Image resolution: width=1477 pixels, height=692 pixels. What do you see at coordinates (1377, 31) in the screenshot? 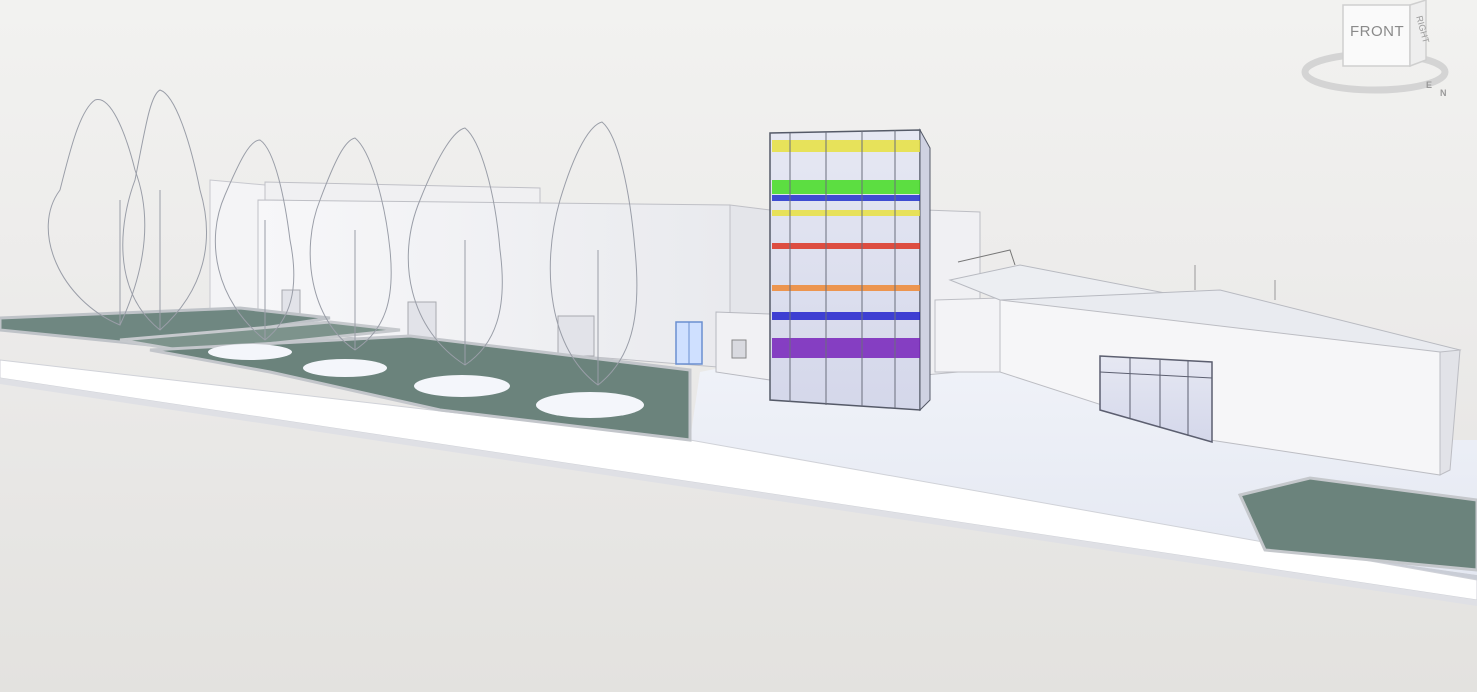
I see `cube-front-label: FRONT` at bounding box center [1377, 31].